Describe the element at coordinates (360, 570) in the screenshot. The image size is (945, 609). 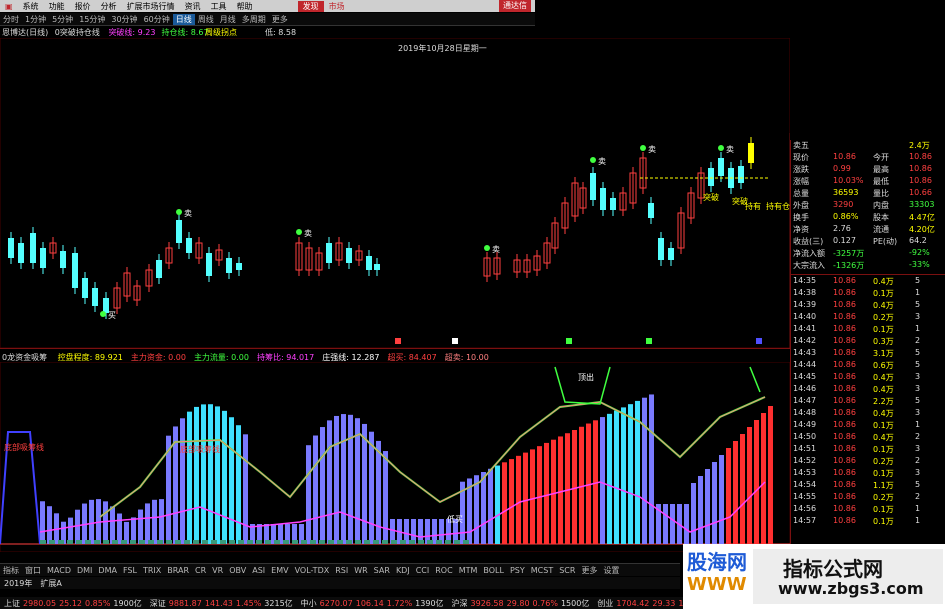
I see `indicator-tab-15: WR` at that location.